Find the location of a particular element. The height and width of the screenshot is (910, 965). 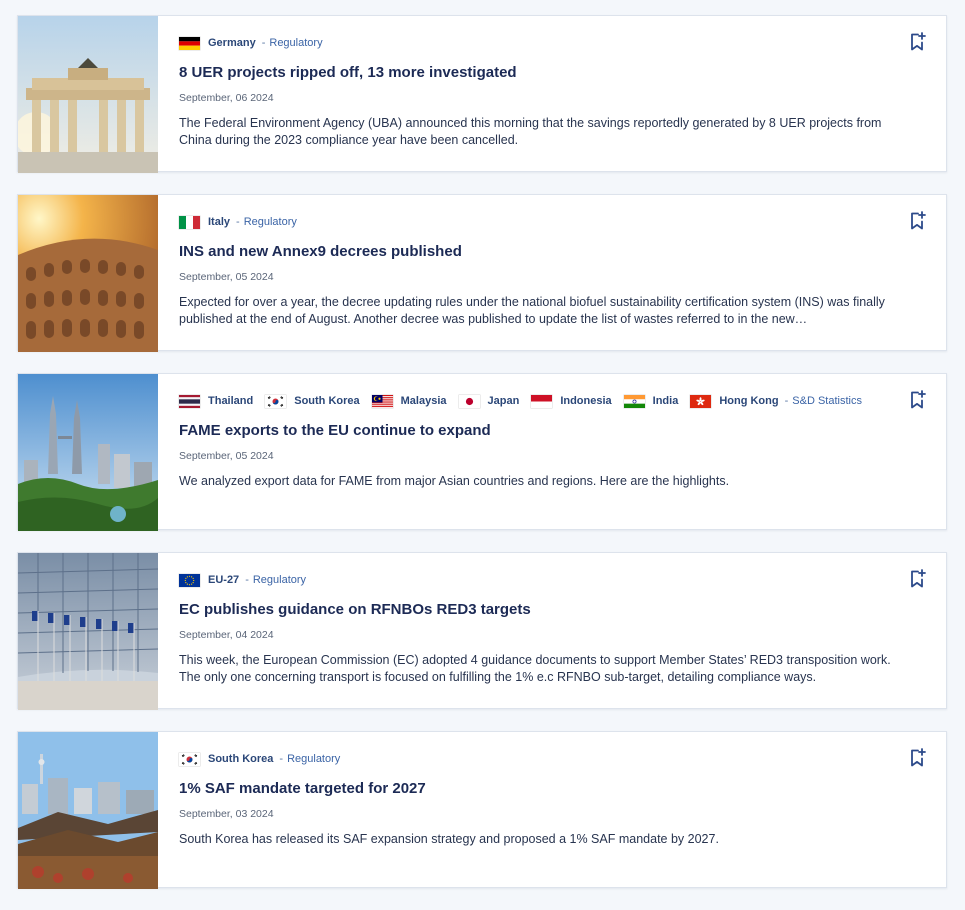

country-name: EU-27 is located at coordinates (224, 580).